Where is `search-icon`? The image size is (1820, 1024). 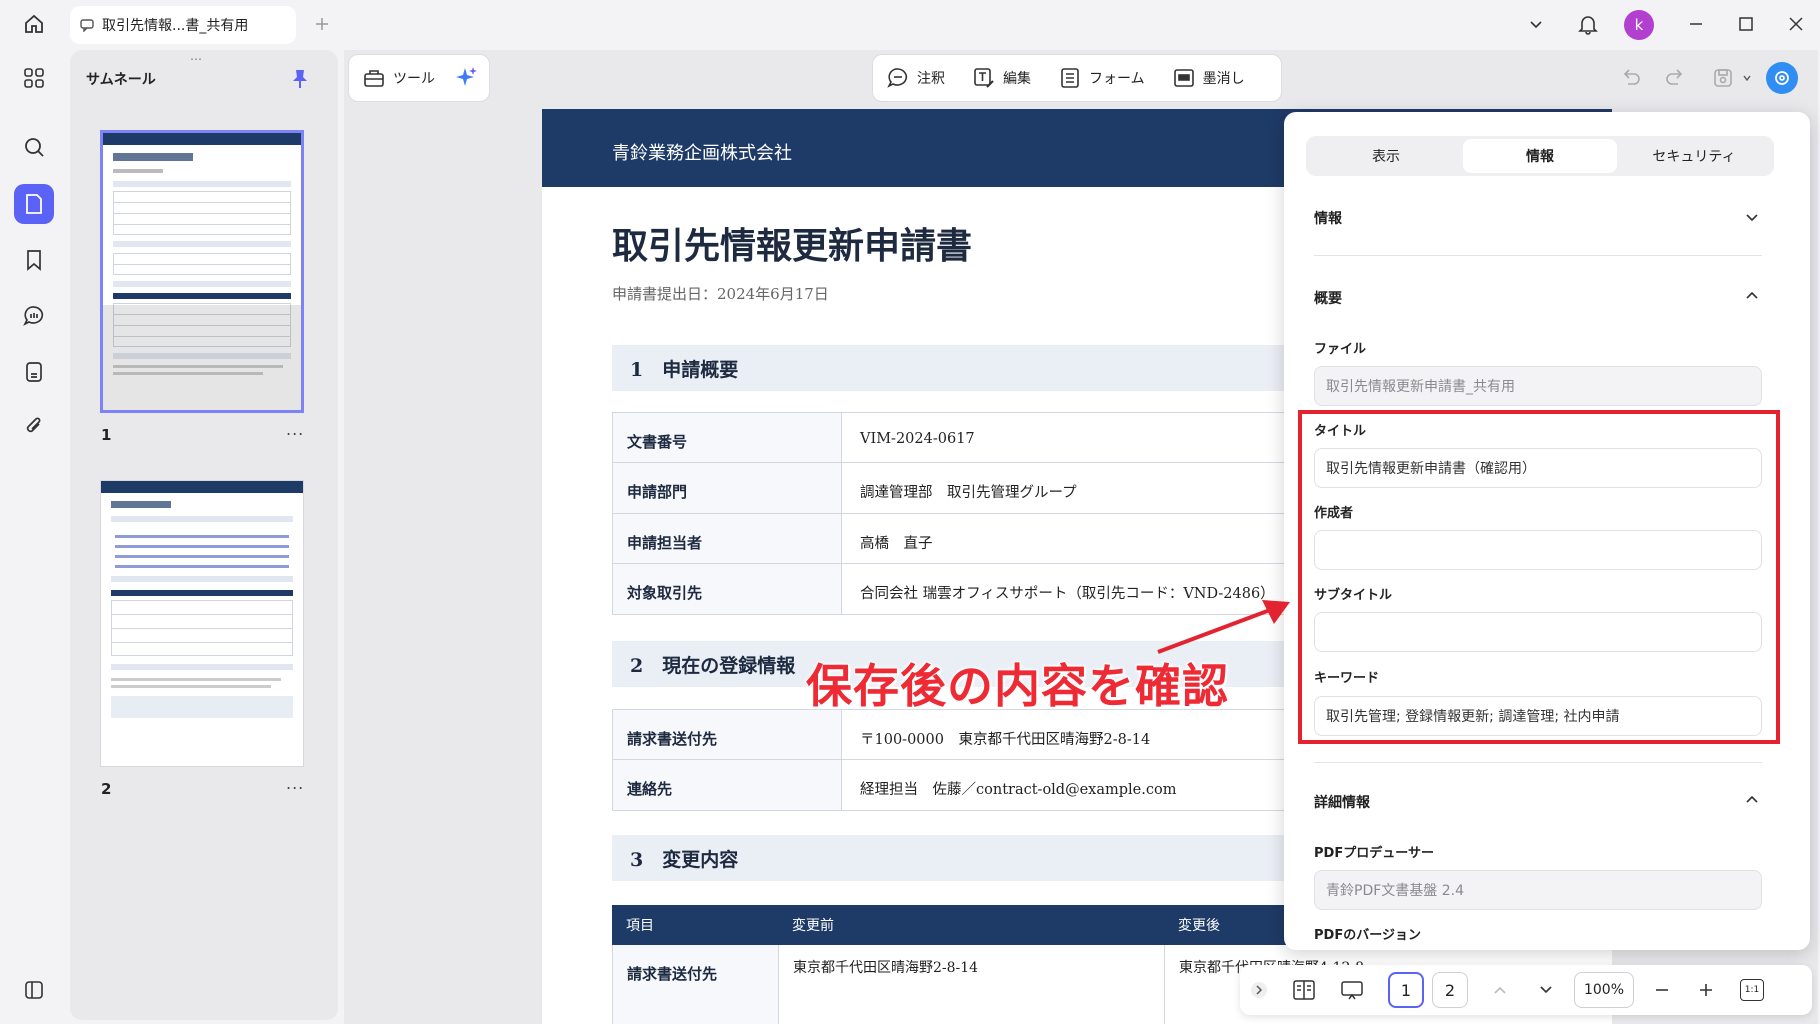
search-icon is located at coordinates (34, 147).